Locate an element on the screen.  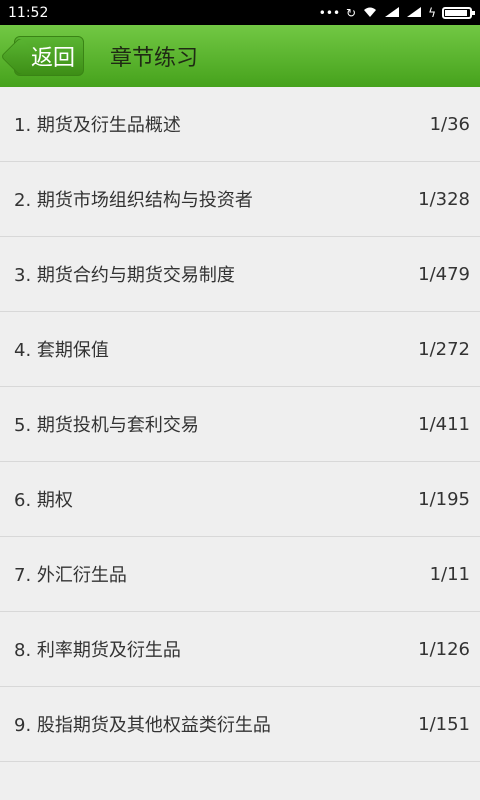
chapter-item: 4. 套期保值 1/272 is located at coordinates (240, 349).